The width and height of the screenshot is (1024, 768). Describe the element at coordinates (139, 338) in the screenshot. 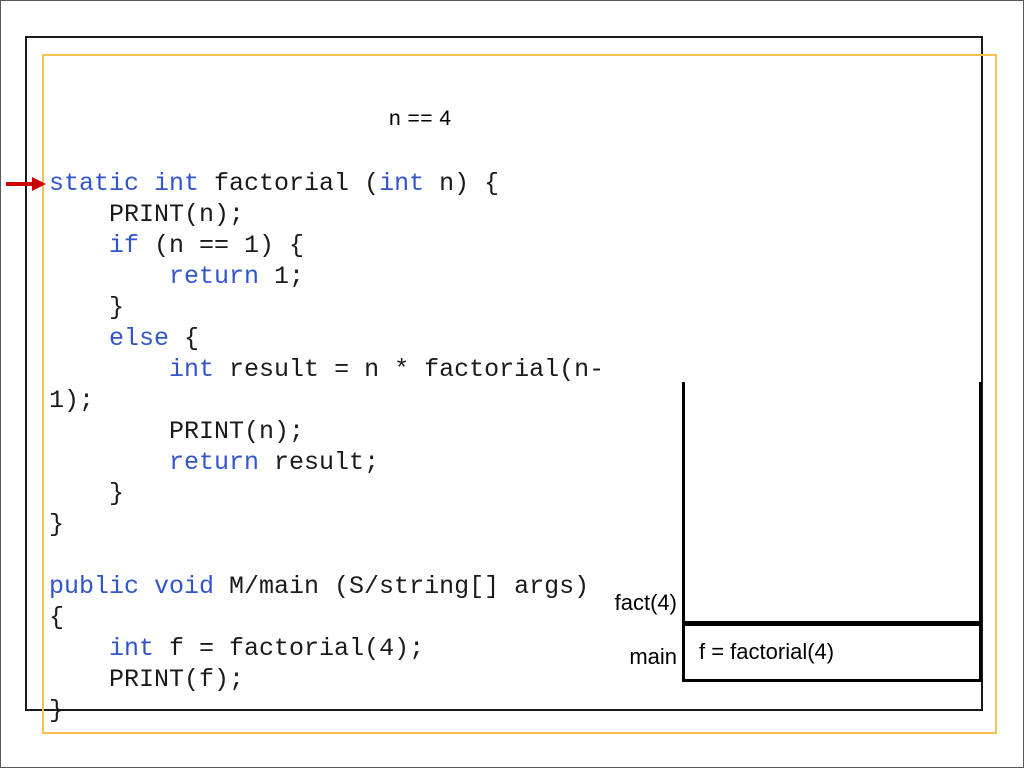

I see `code-keyword: else` at that location.